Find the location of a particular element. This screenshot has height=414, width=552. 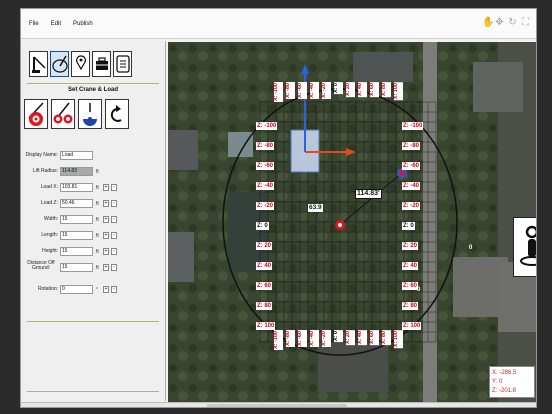

horizontal-scrollbar is located at coordinates (278, 404).